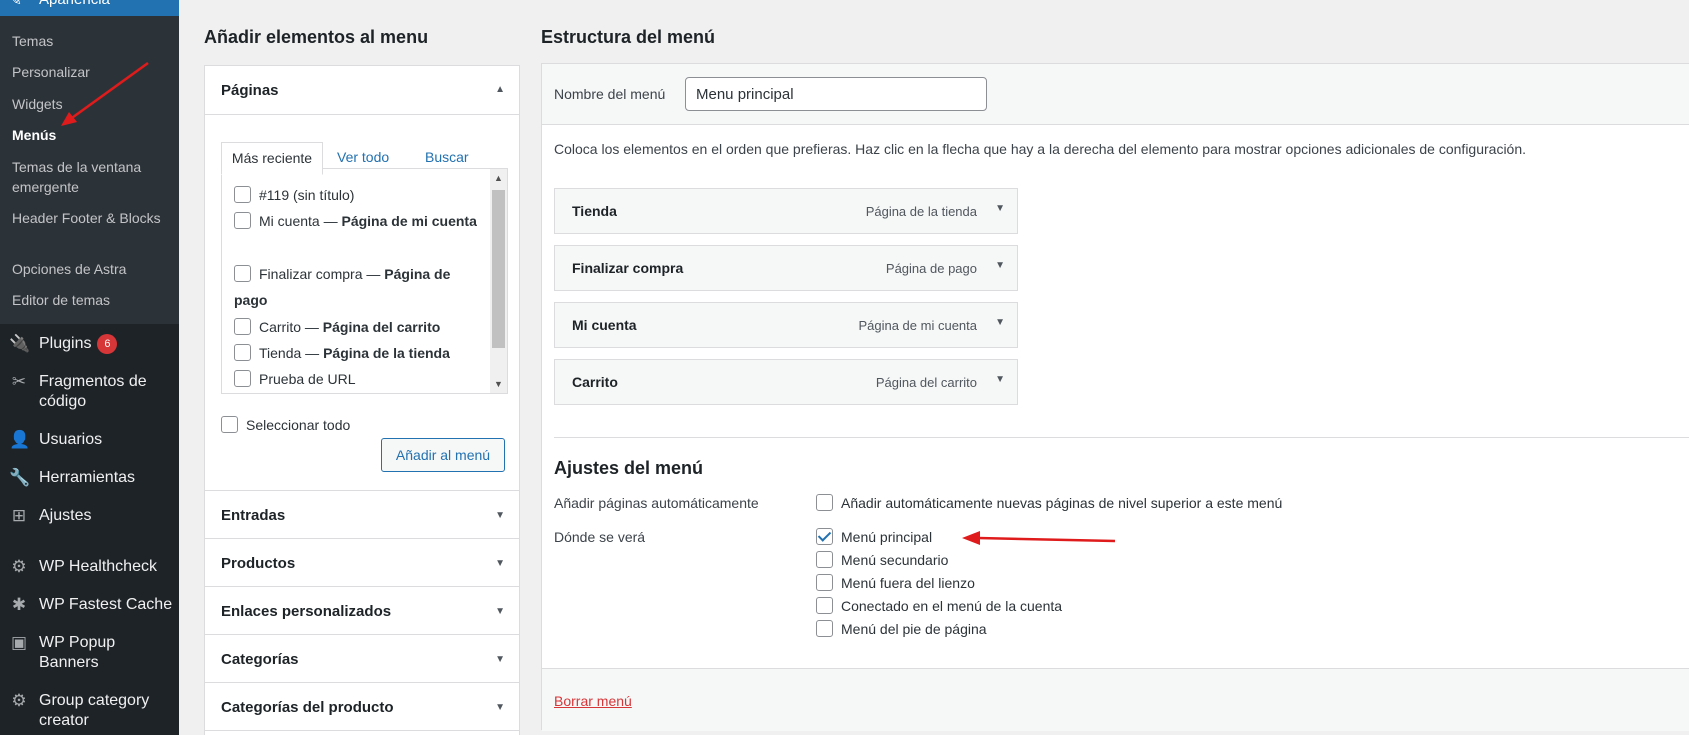 The image size is (1689, 735). Describe the element at coordinates (92, 177) in the screenshot. I see `submenu-item-temas-ventana: Temas de la ventana emergente` at that location.